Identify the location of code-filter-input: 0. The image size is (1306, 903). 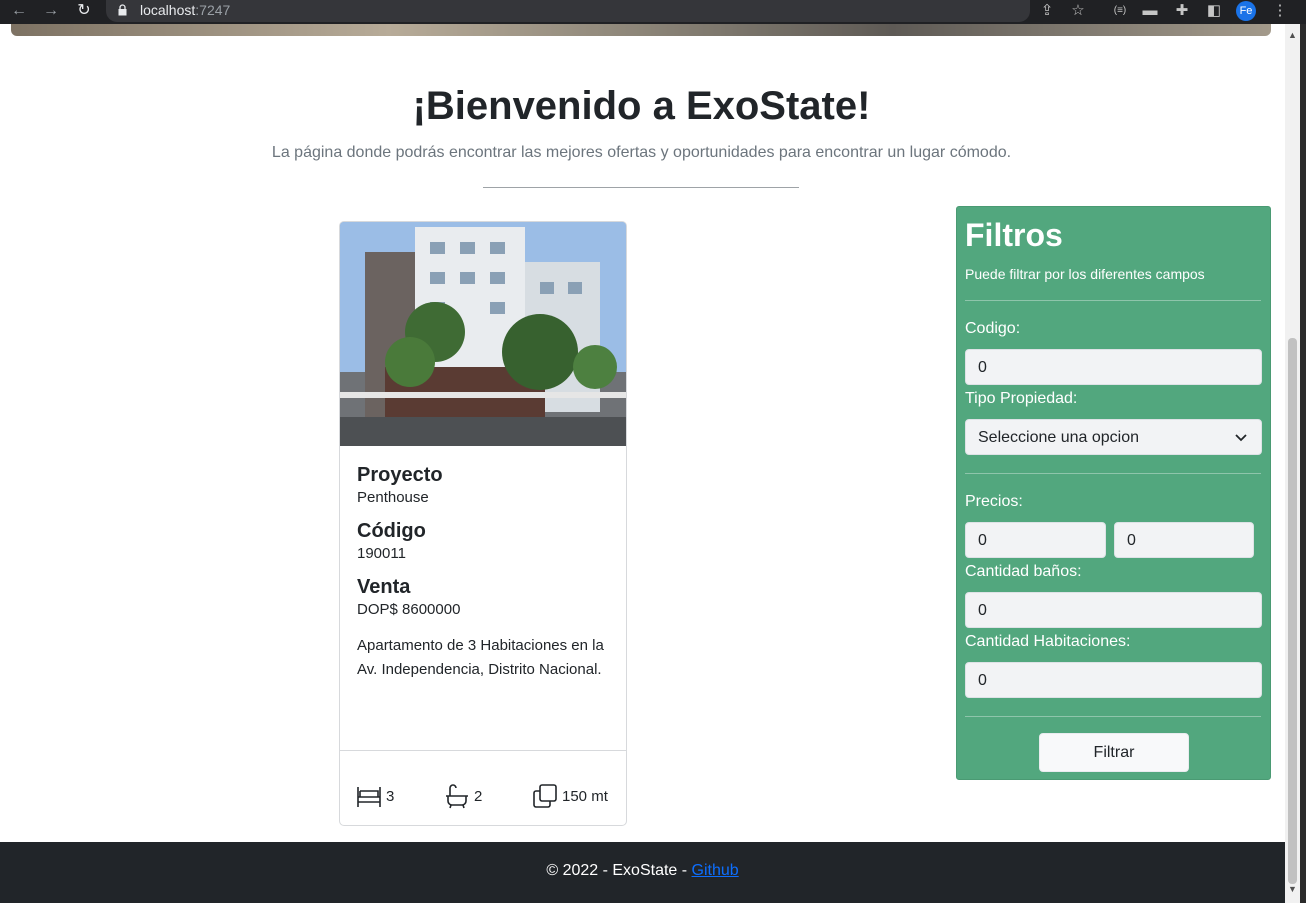
(1113, 367).